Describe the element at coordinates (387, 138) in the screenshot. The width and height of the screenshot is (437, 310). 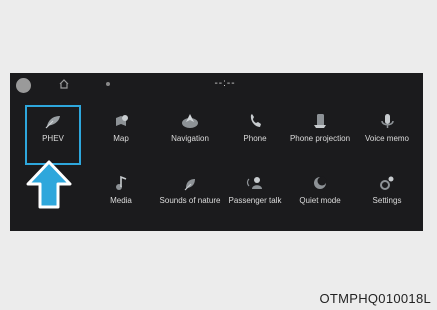
I see `app-label: Voice memo` at that location.